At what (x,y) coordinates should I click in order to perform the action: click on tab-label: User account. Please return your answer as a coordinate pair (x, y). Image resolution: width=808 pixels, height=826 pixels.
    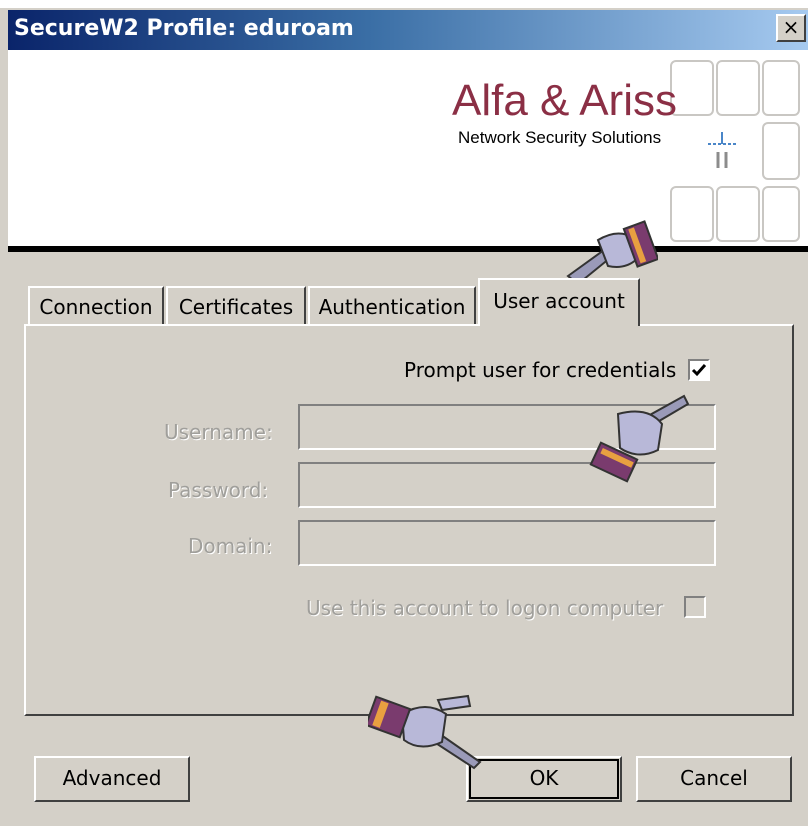
    Looking at the image, I should click on (559, 301).